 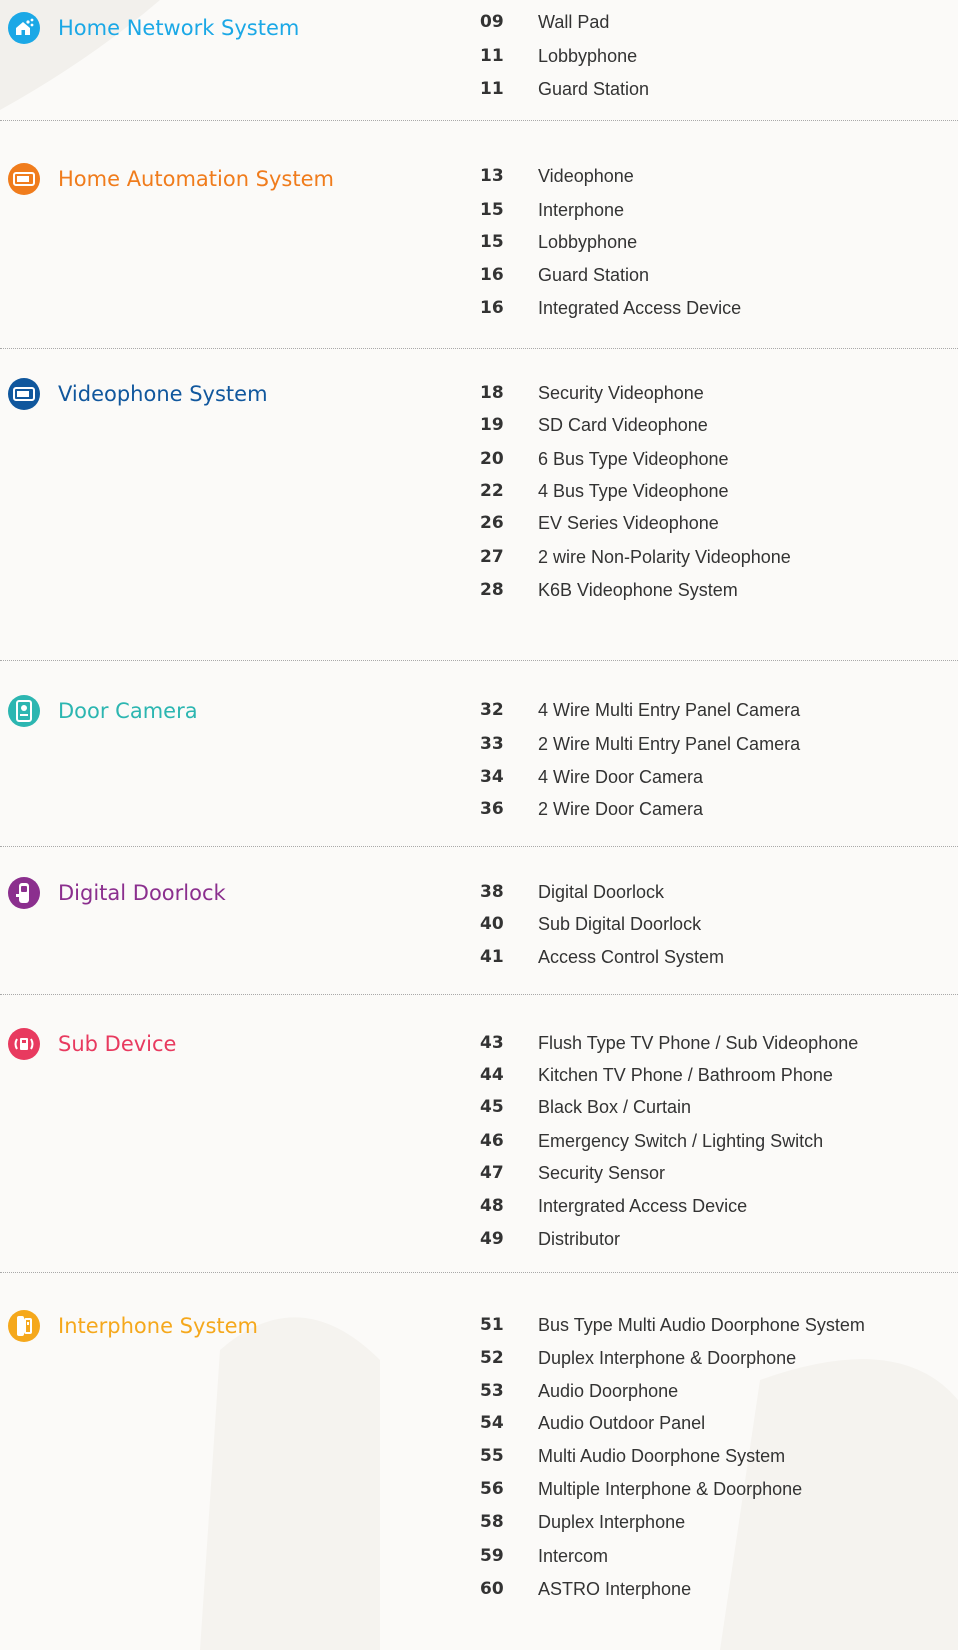 I want to click on entry-label: Sub Digital Doorlock, so click(x=620, y=923).